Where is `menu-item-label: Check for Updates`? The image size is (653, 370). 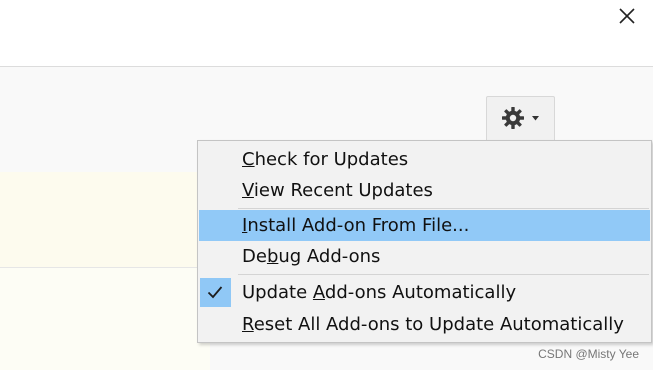
menu-item-label: Check for Updates is located at coordinates (325, 159).